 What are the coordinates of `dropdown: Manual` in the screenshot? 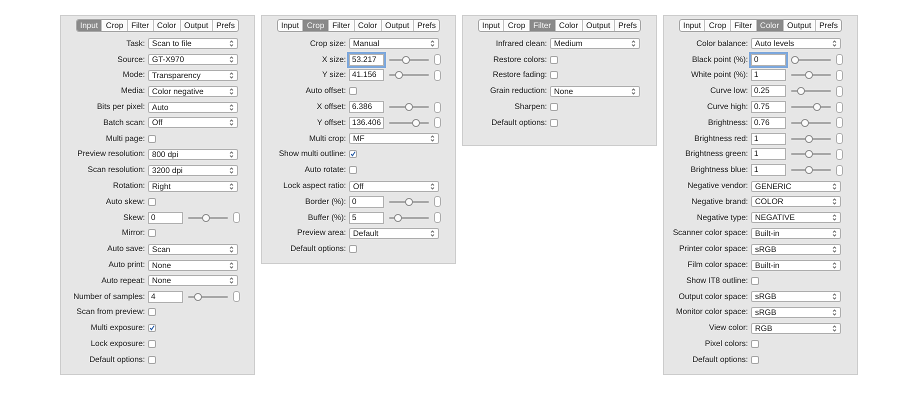 It's located at (394, 44).